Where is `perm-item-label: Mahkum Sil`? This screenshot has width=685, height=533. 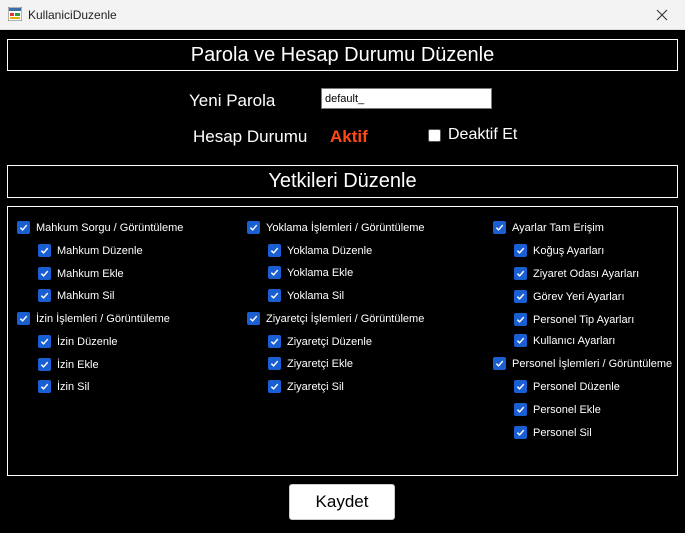 perm-item-label: Mahkum Sil is located at coordinates (86, 295).